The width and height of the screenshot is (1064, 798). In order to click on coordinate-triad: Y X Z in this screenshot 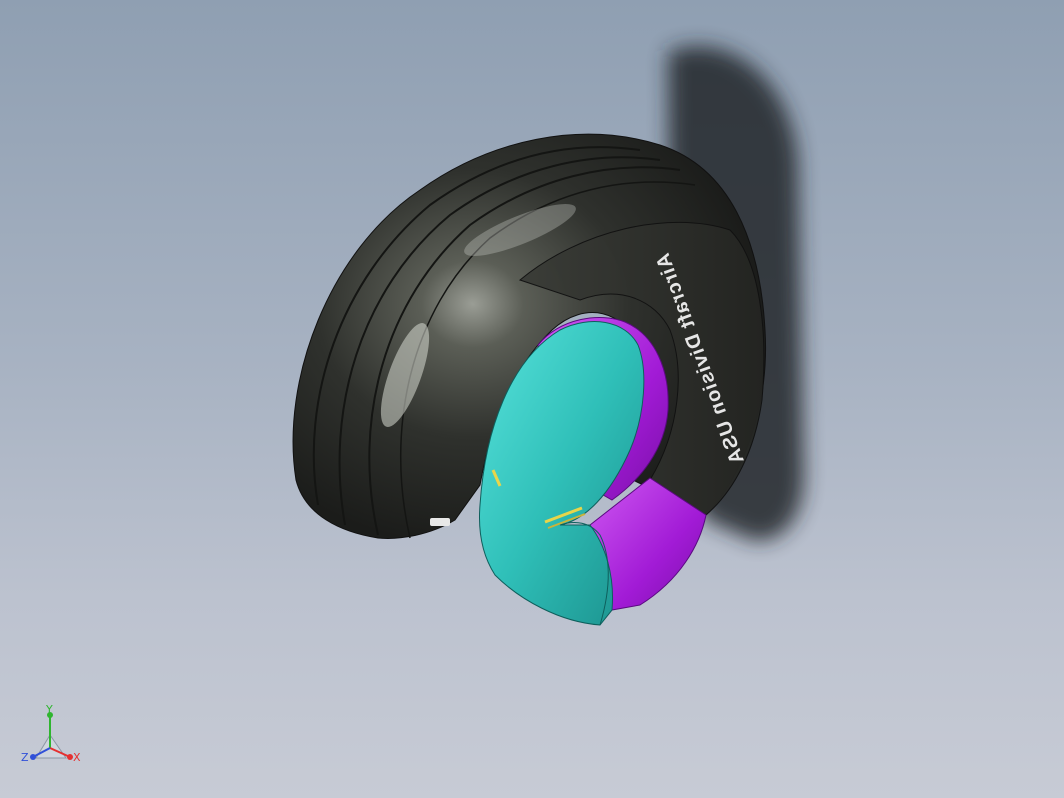, I will do `click(51, 733)`.